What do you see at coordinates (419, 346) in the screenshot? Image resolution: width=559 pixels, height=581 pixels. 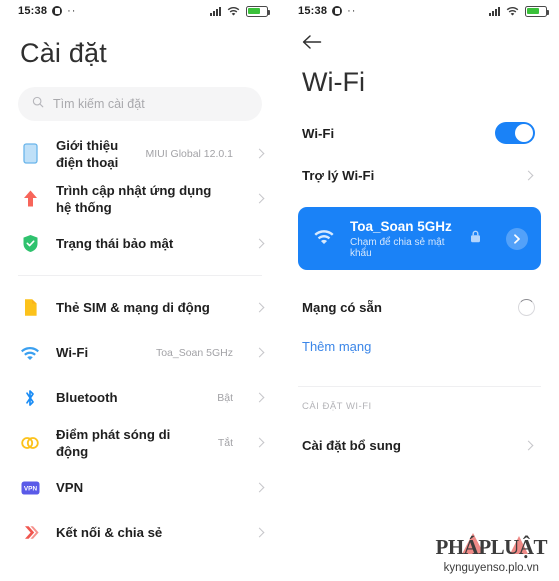 I see `add-network-row: Thêm mạng` at bounding box center [419, 346].